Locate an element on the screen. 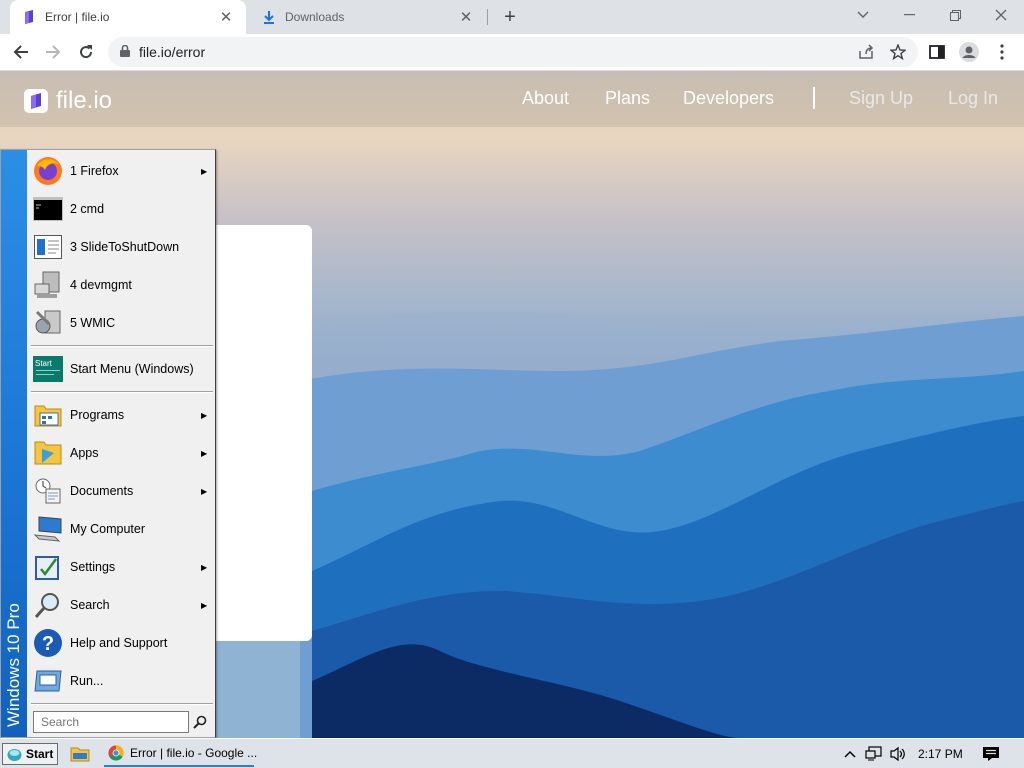 The height and width of the screenshot is (768, 1024). tab-strip: Error | file.io ✕ Downloads ✕ + is located at coordinates (512, 17).